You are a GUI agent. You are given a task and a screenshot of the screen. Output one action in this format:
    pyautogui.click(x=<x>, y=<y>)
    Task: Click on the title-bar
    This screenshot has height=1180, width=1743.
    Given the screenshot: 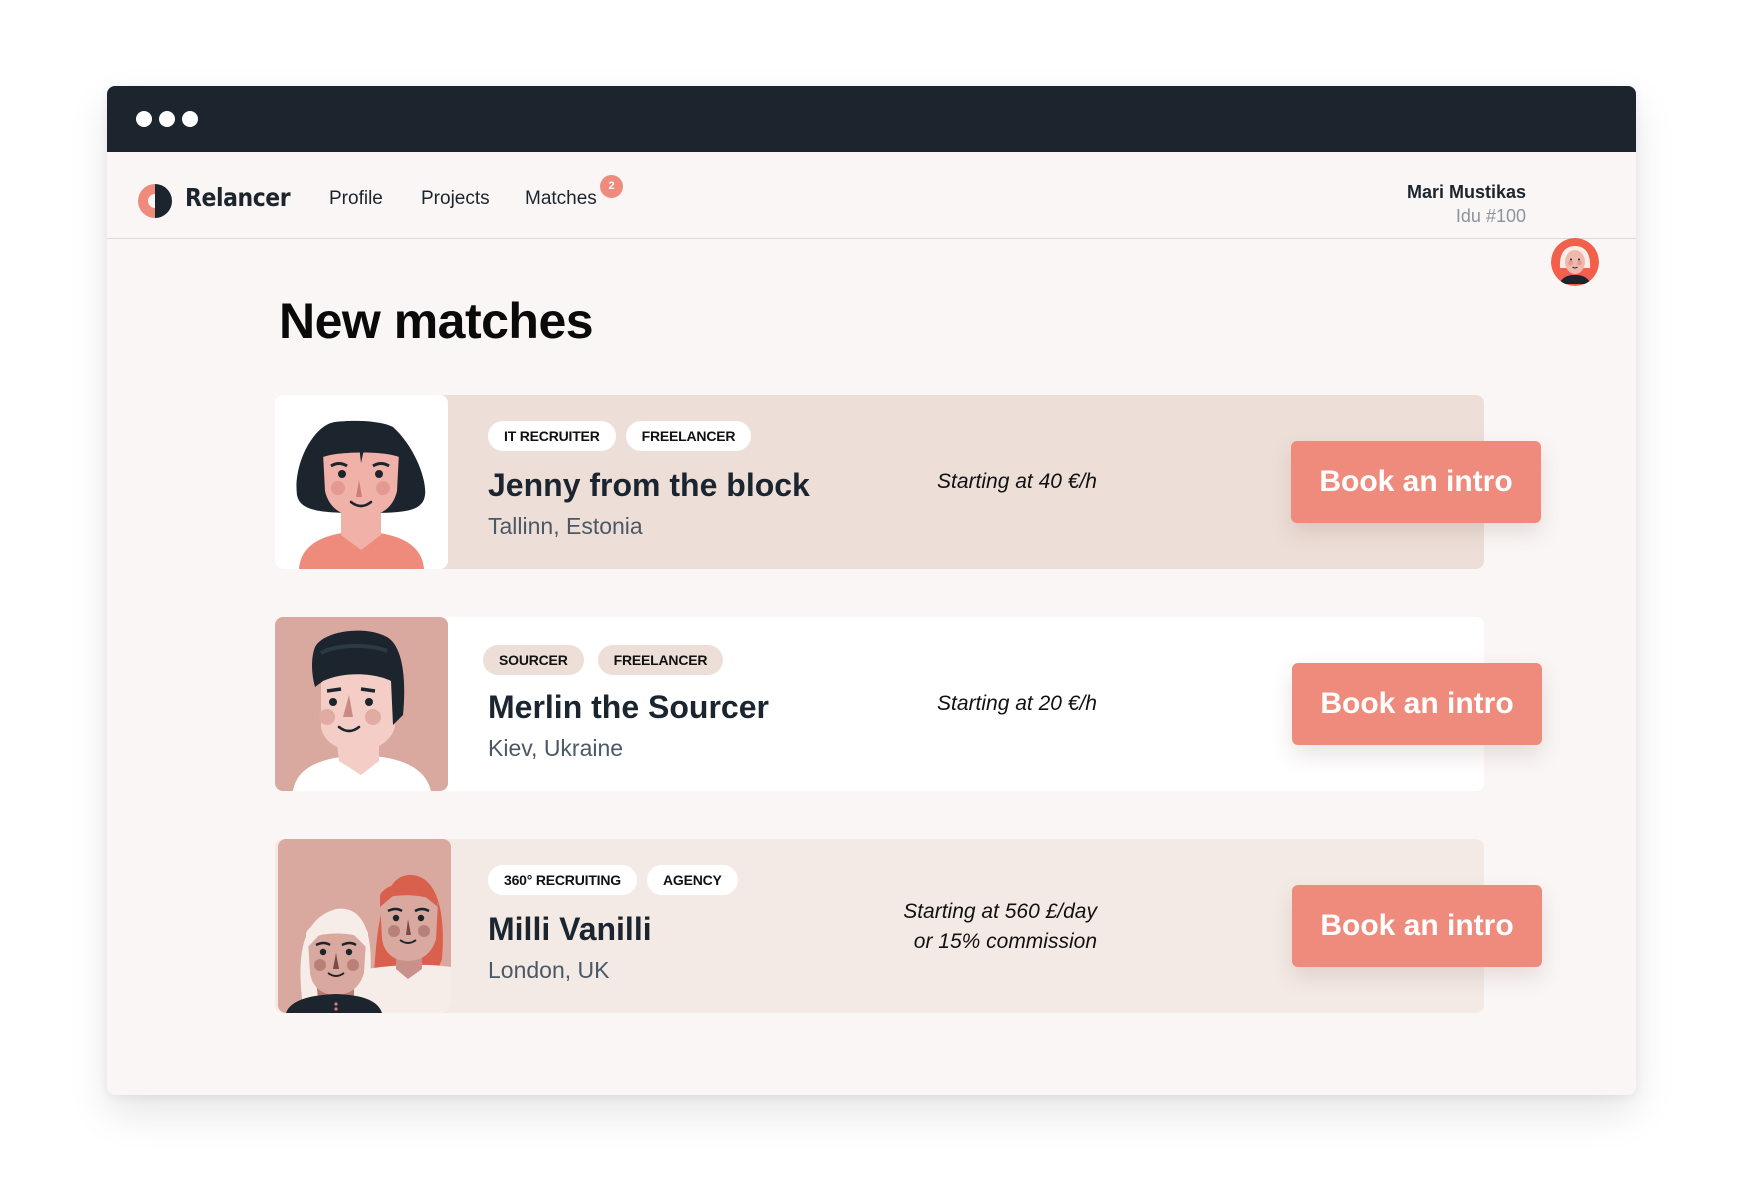 What is the action you would take?
    pyautogui.click(x=871, y=119)
    